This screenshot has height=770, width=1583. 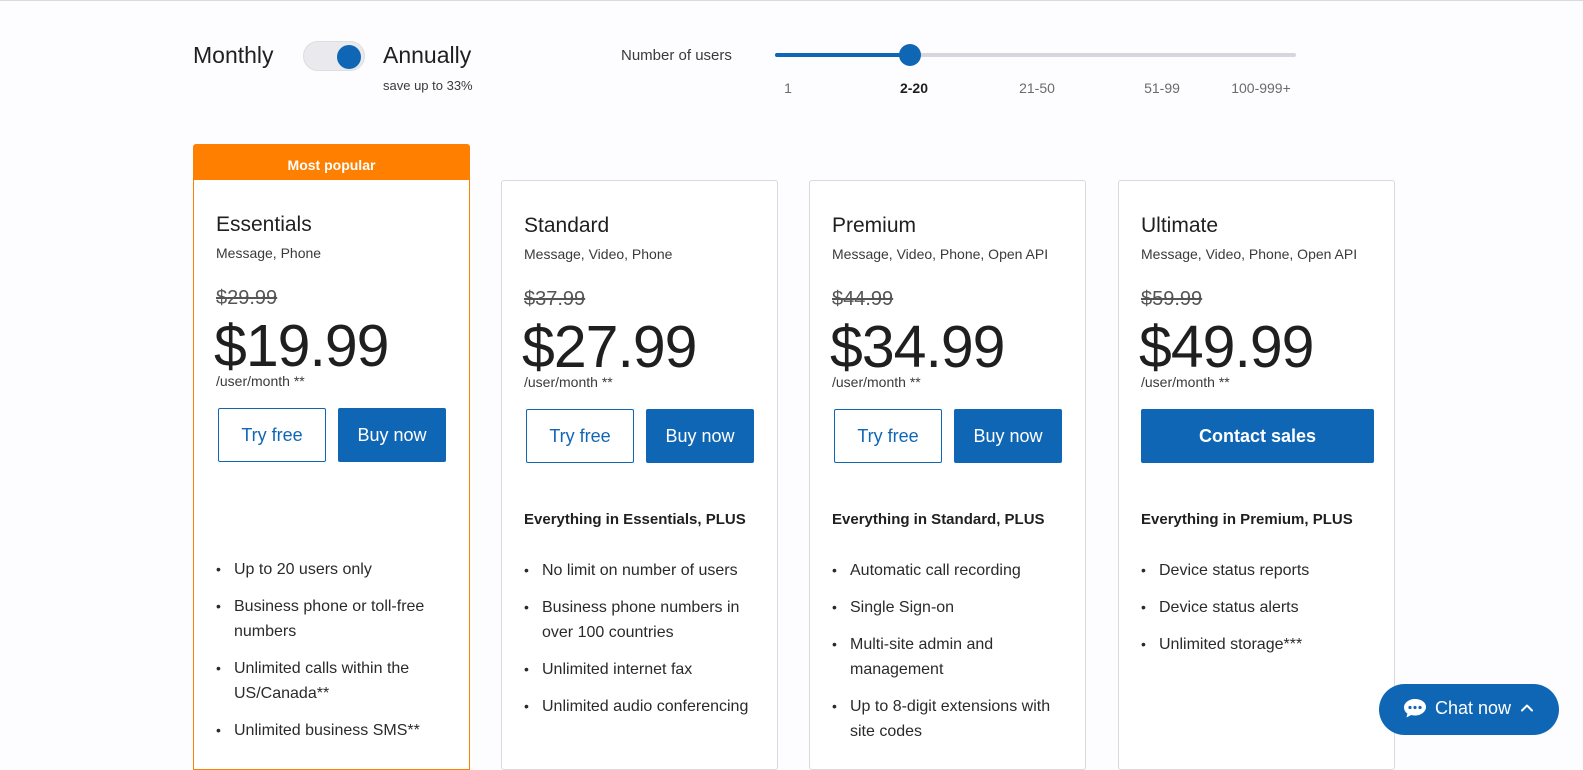 I want to click on list-item: Up to 20 users only, so click(x=338, y=569).